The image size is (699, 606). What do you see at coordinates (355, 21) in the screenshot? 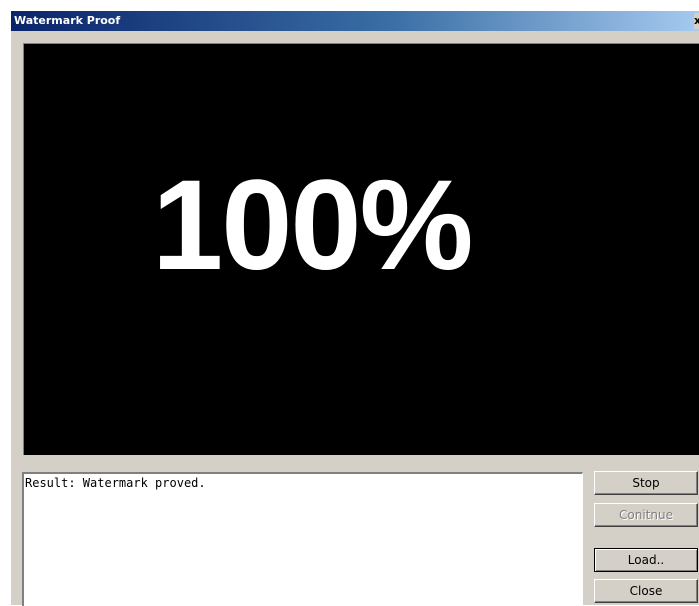
I see `title-bar: Watermark Proof x` at bounding box center [355, 21].